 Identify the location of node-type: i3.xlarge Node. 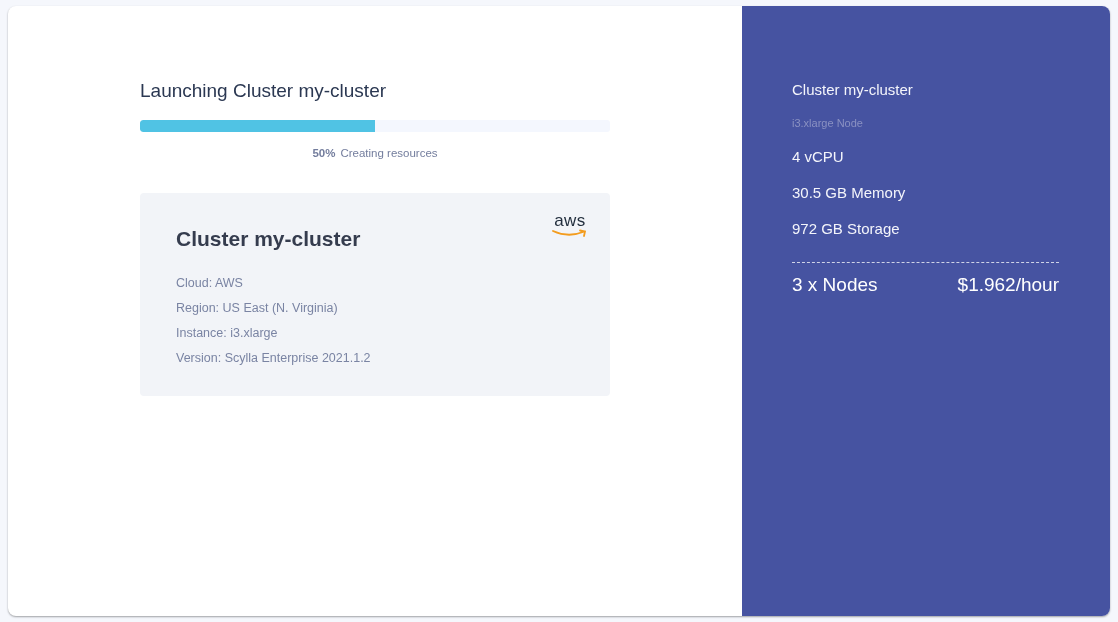
(828, 123).